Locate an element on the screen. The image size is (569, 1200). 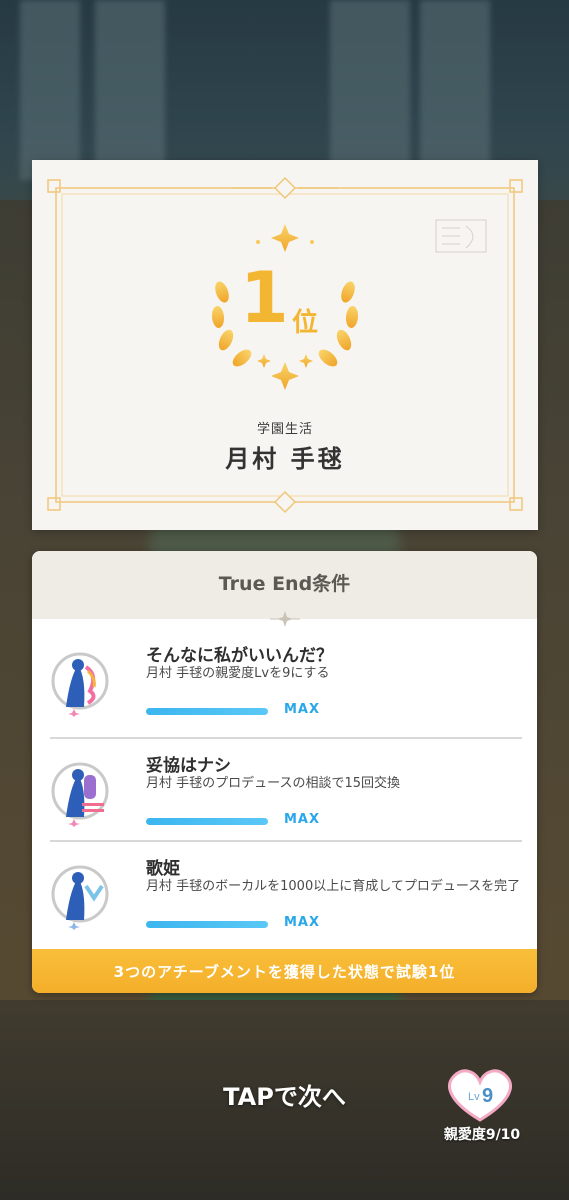
achievement-description: 月村 手毬のプロデュースの相談で15回交換 is located at coordinates (273, 783).